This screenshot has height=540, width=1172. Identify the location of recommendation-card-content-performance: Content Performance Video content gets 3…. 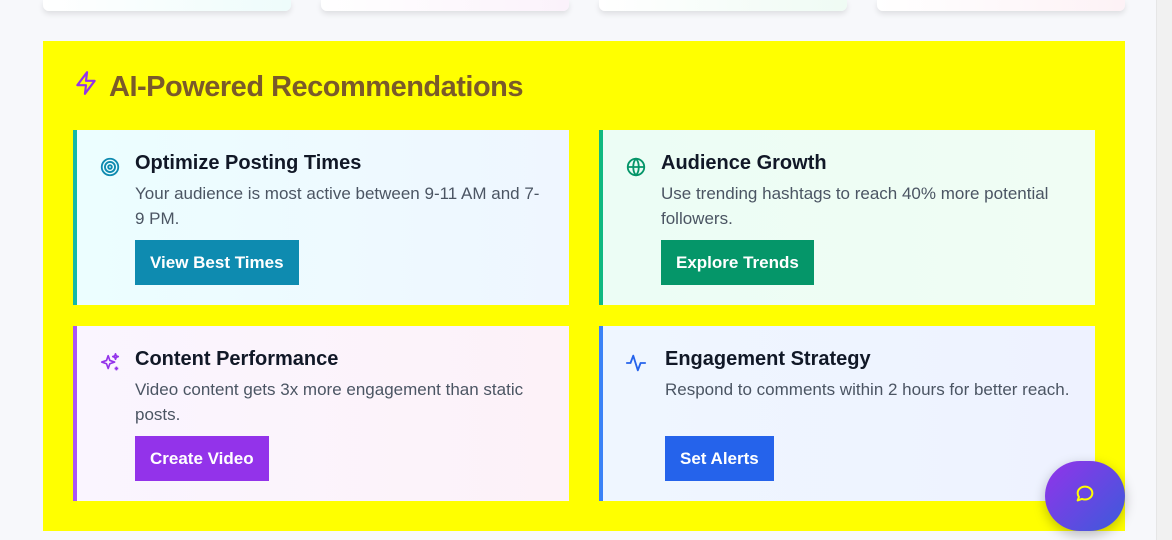
(321, 413).